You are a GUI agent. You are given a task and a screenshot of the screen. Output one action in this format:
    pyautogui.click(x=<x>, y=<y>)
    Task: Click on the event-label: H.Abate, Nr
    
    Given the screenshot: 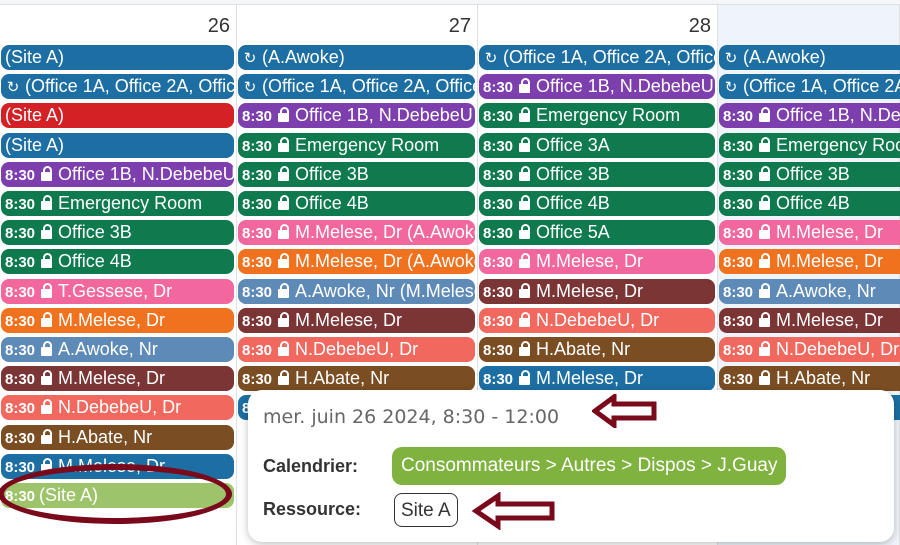 What is the action you would take?
    pyautogui.click(x=823, y=378)
    